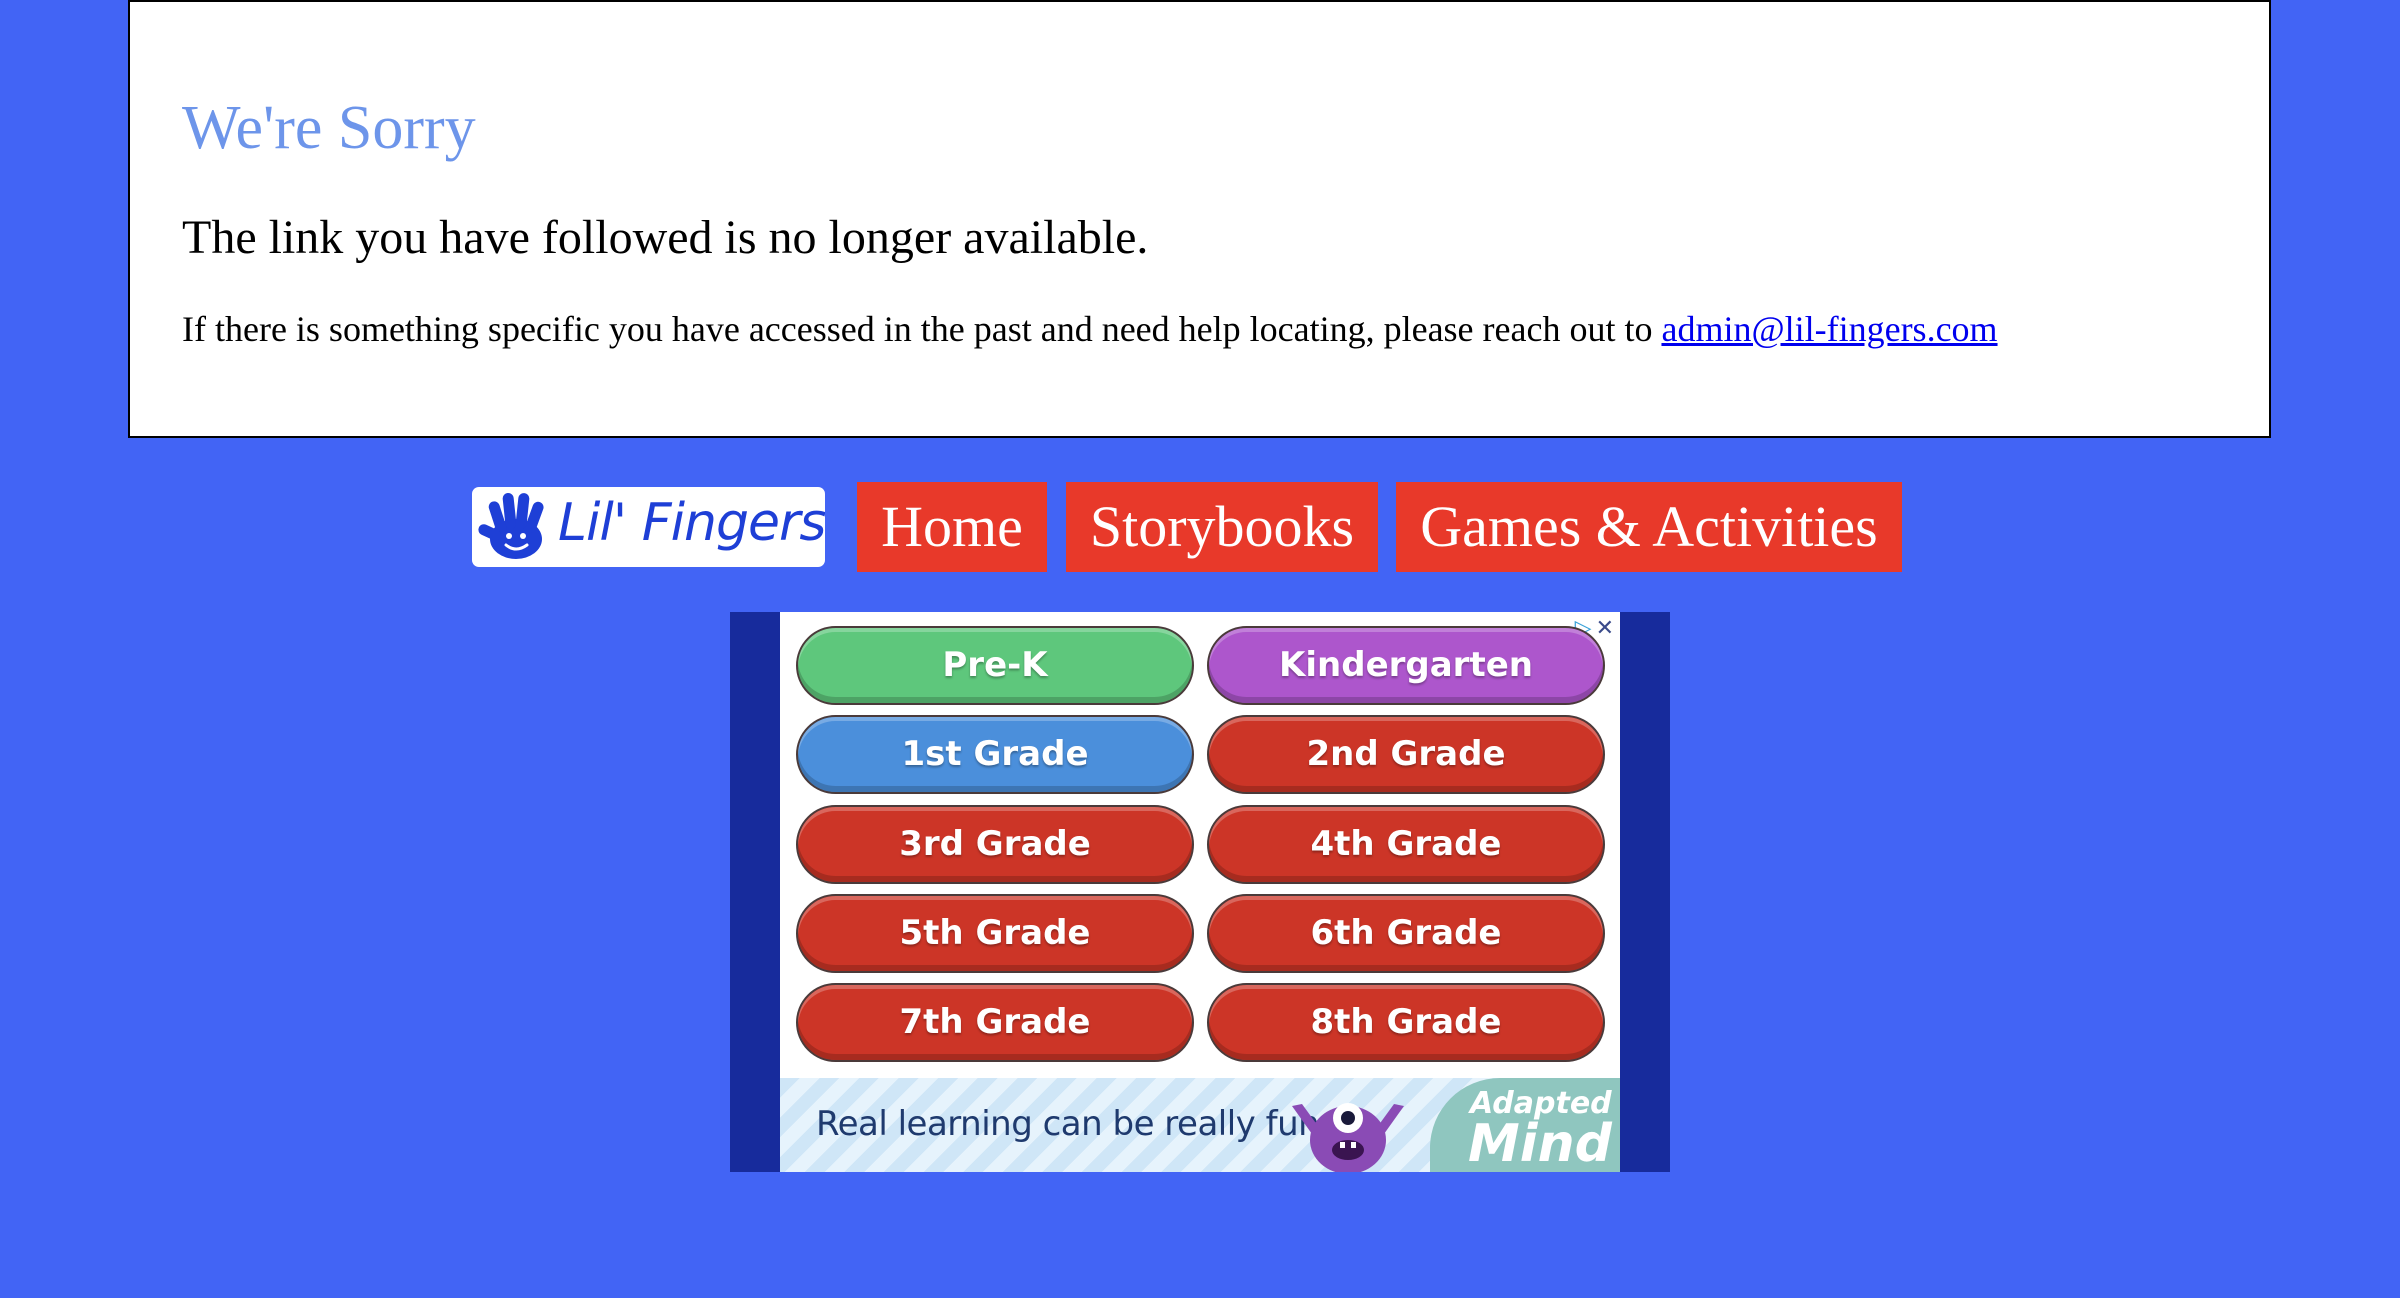 Image resolution: width=2400 pixels, height=1298 pixels. Describe the element at coordinates (1829, 329) in the screenshot. I see `admin-email-link: admin@lil-fingers.com` at that location.